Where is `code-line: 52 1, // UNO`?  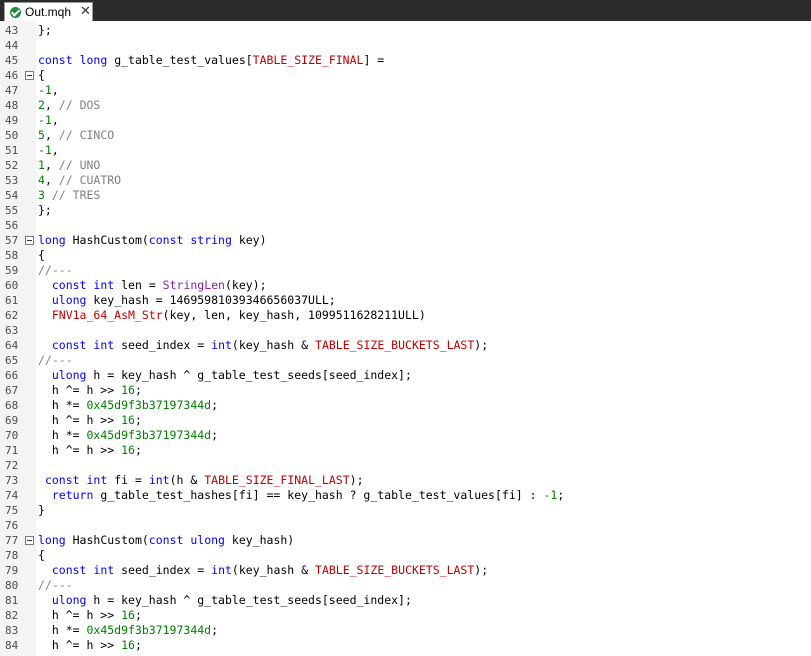 code-line: 52 1, // UNO is located at coordinates (405, 165).